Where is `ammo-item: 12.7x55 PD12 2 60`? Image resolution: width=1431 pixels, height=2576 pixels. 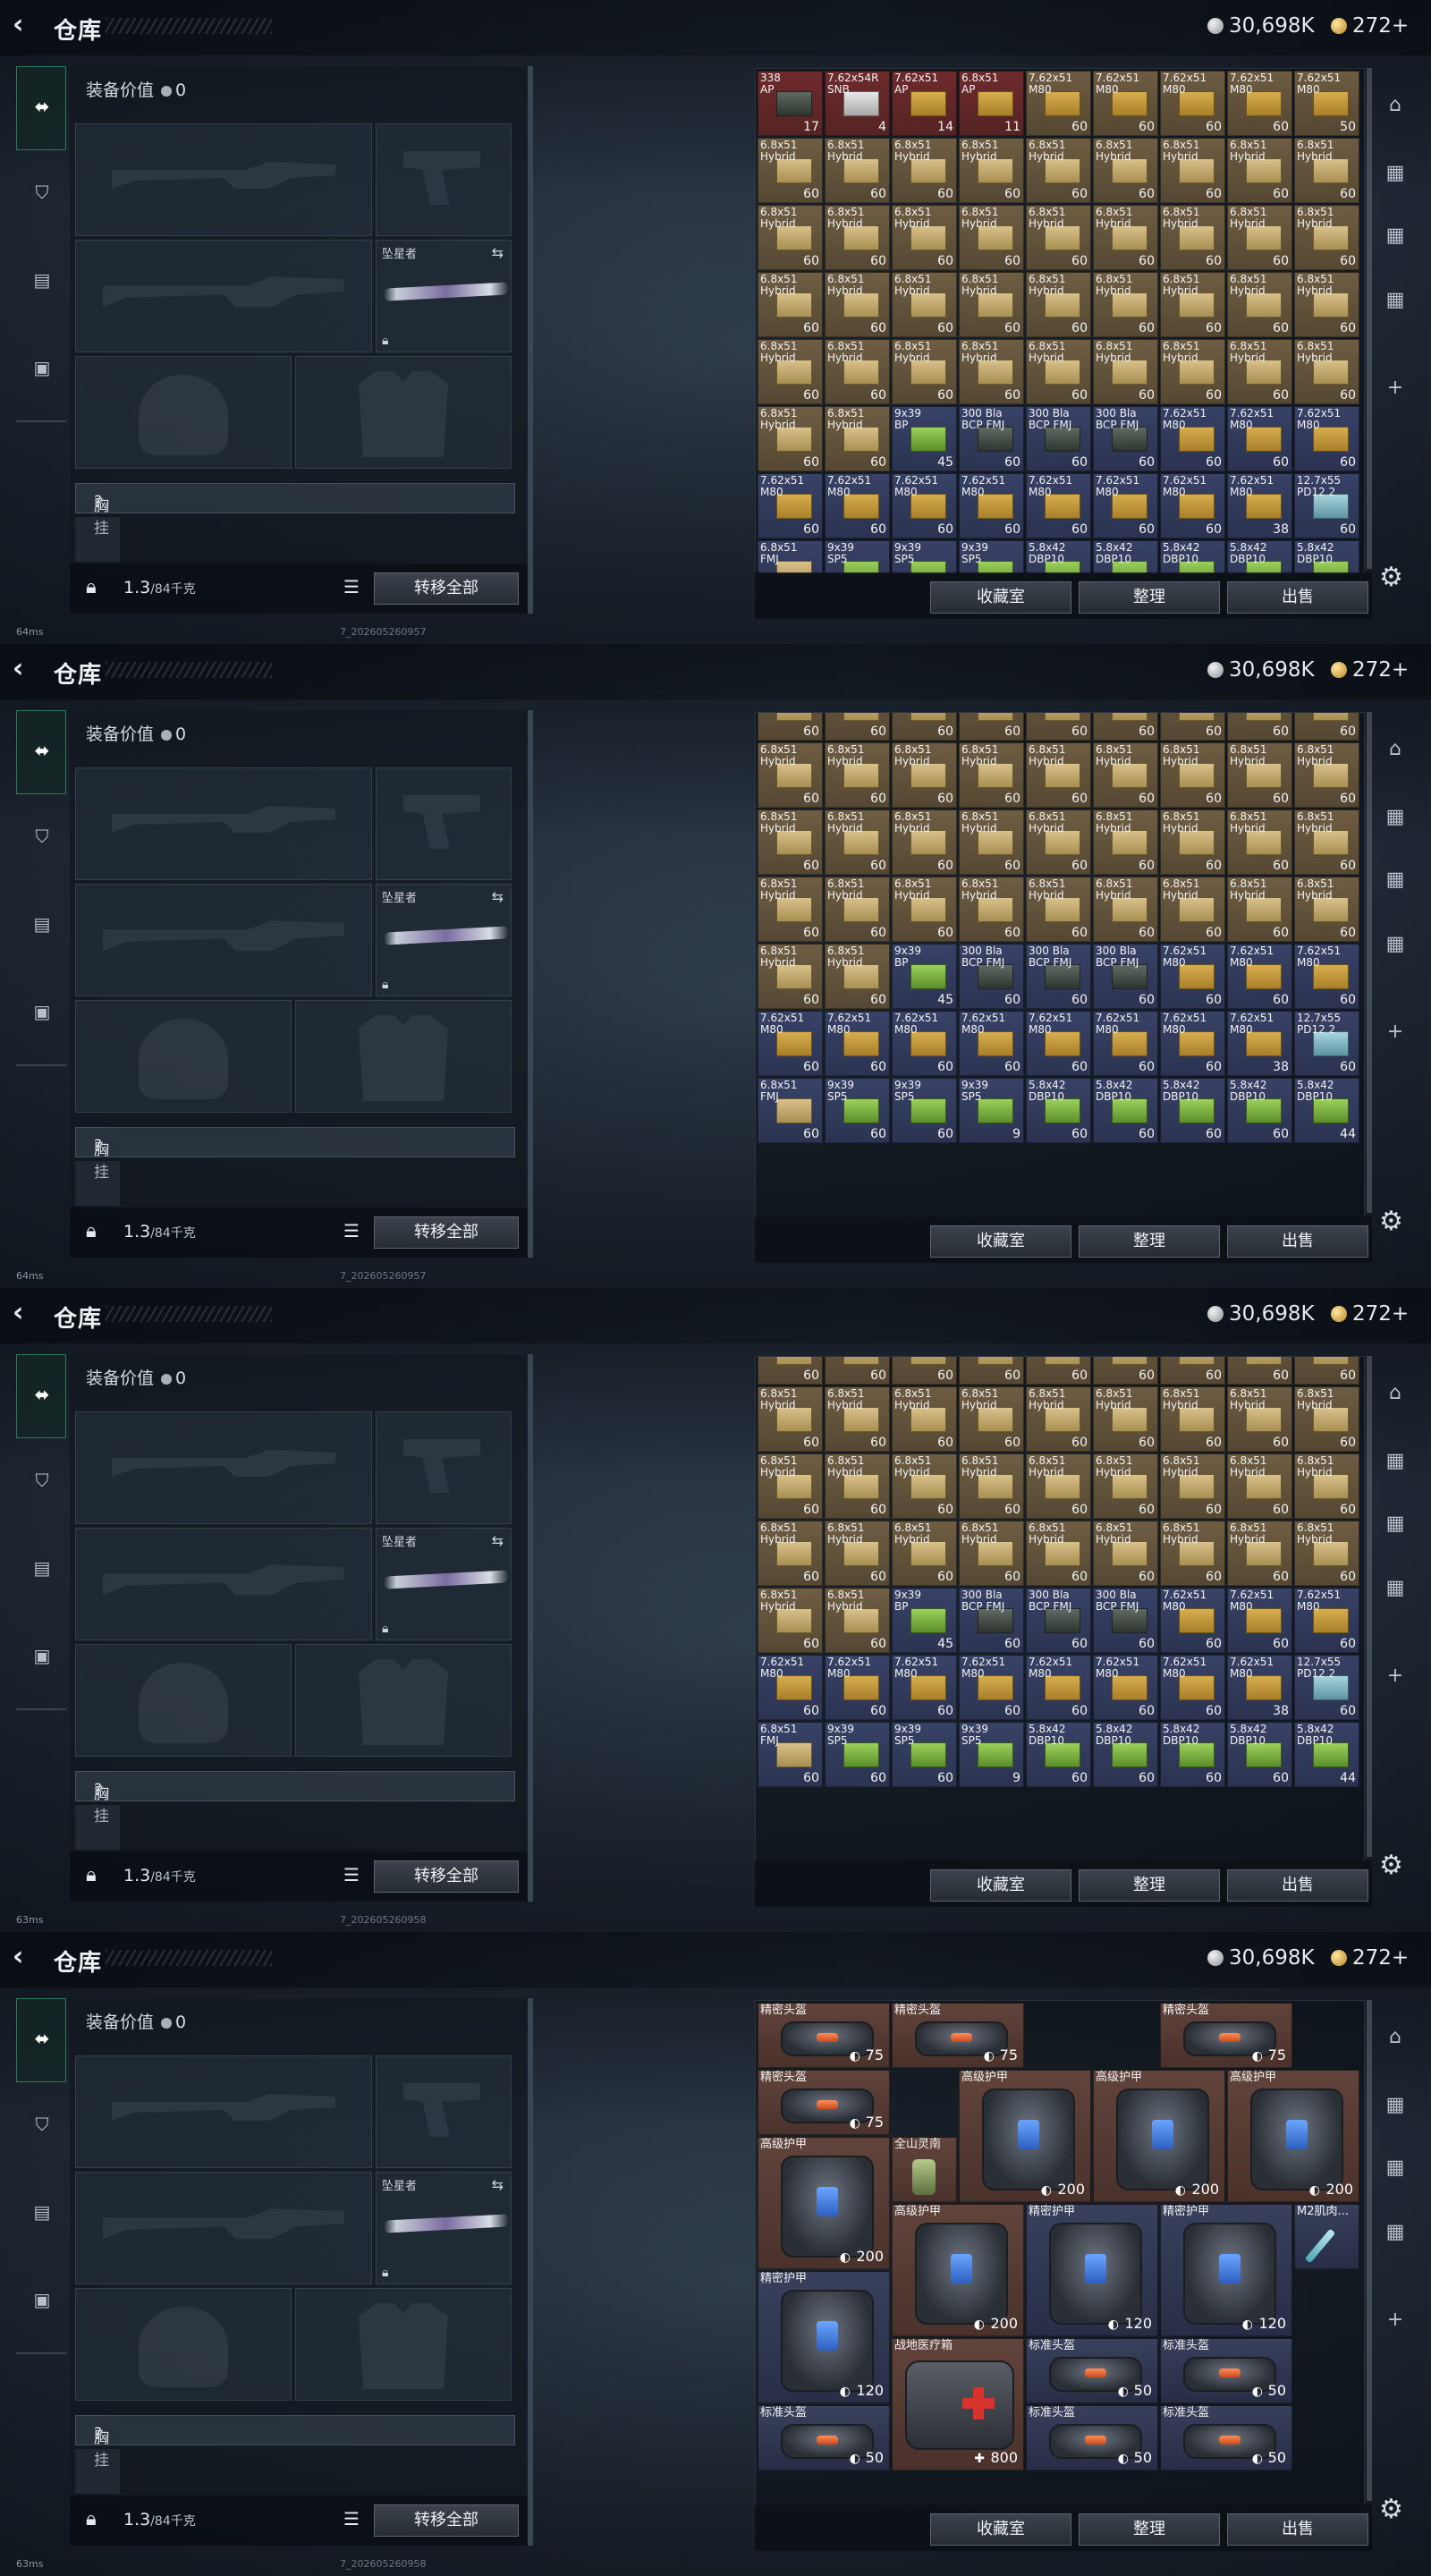
ammo-item: 12.7x55 PD12 2 60 is located at coordinates (1327, 505).